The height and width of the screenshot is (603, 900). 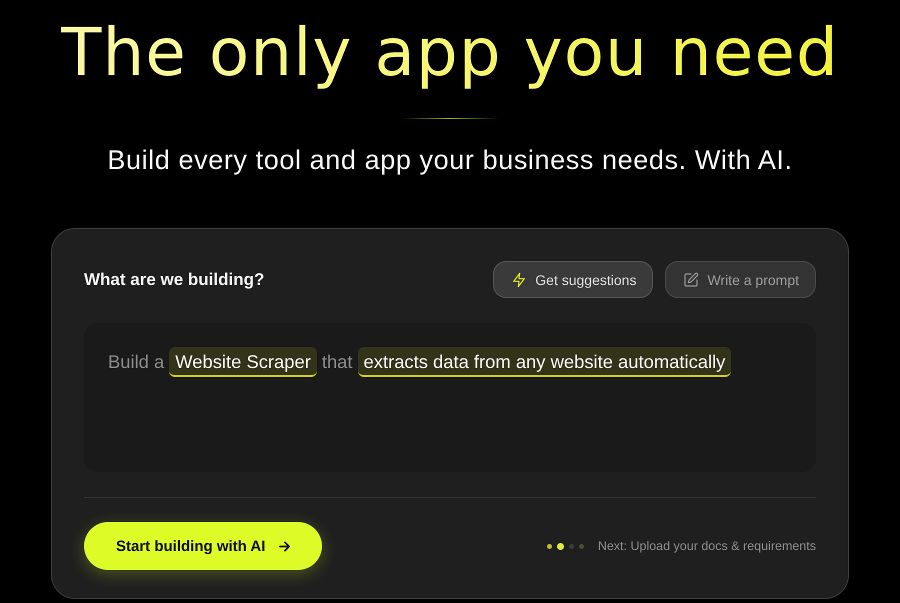 I want to click on start-button: Start building with AI, so click(x=203, y=546).